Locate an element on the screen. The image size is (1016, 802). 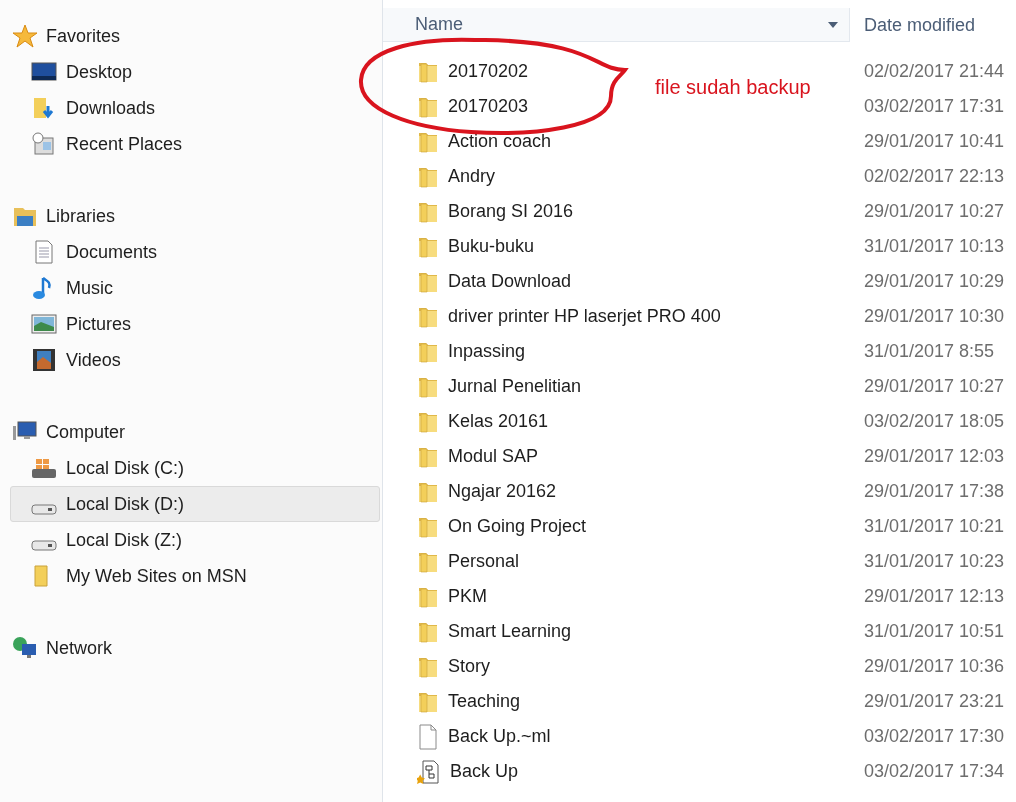
file-name: Borang SI 2016 is located at coordinates (511, 211).